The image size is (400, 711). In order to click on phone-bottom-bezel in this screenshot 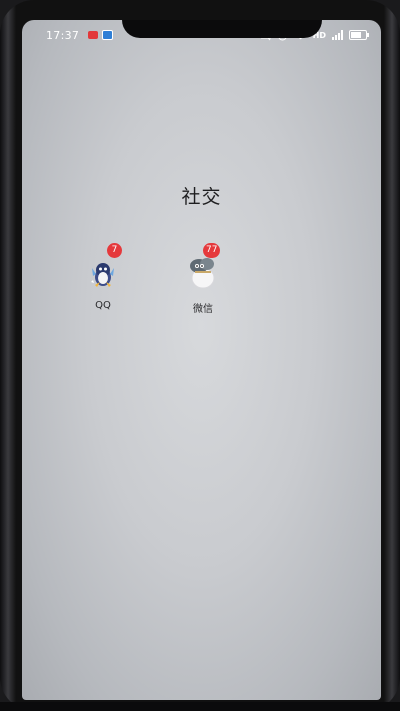, I will do `click(200, 706)`.